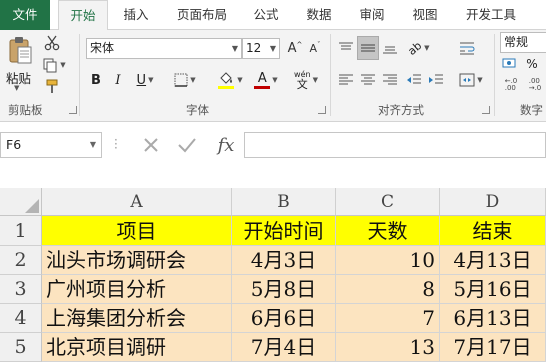  Describe the element at coordinates (395, 145) in the screenshot. I see `formula-input` at that location.